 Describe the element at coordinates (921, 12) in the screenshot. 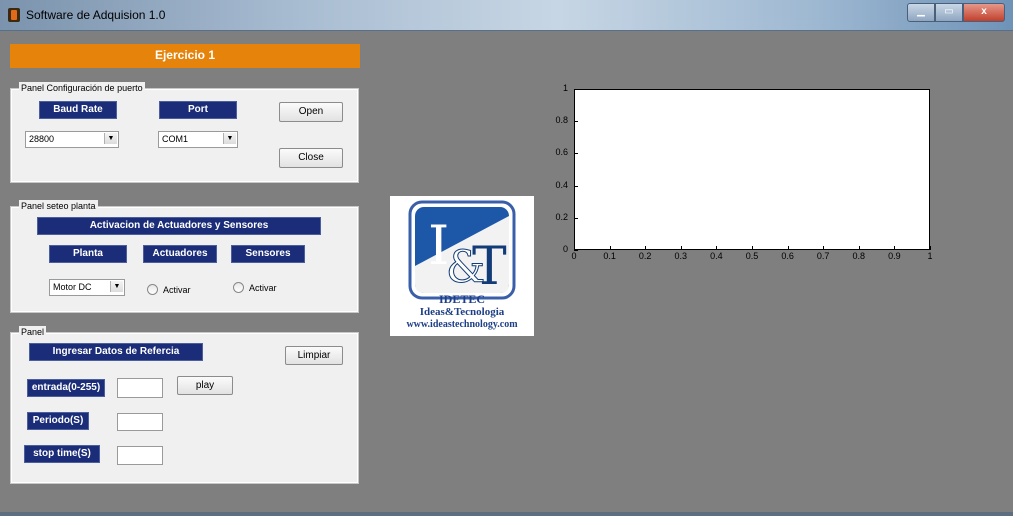

I see `minimize-button: ▁` at that location.